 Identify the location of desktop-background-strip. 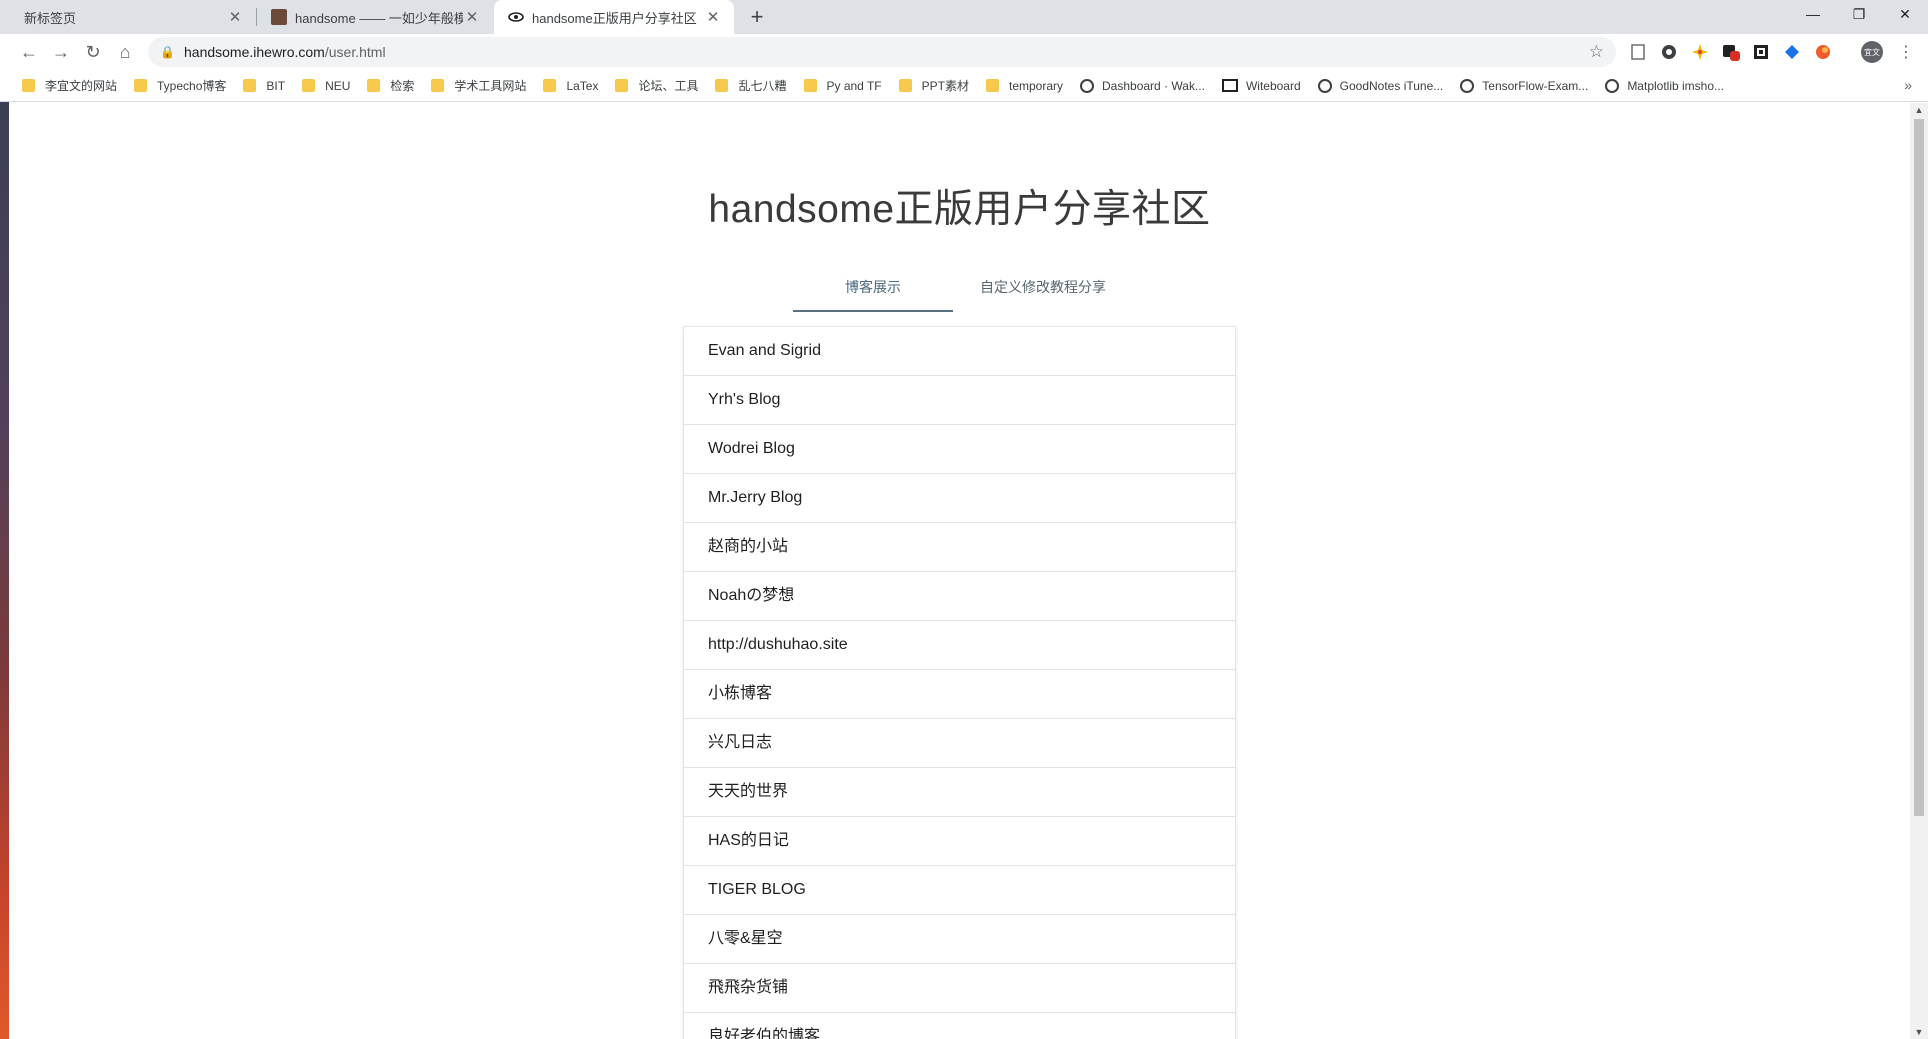
(4, 570).